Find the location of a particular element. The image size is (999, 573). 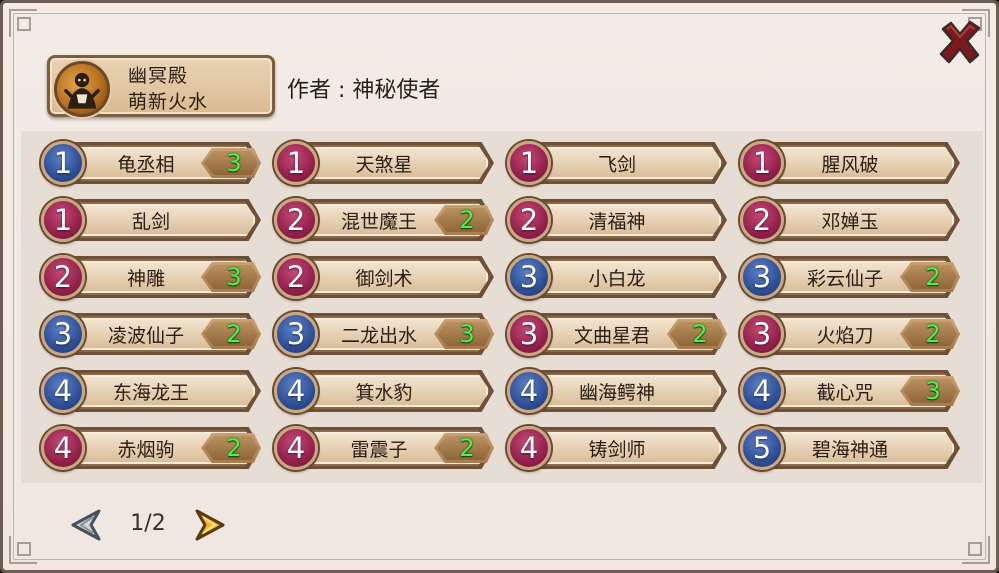

deck-badge: 幽冥殿 萌新火水 is located at coordinates (161, 86).